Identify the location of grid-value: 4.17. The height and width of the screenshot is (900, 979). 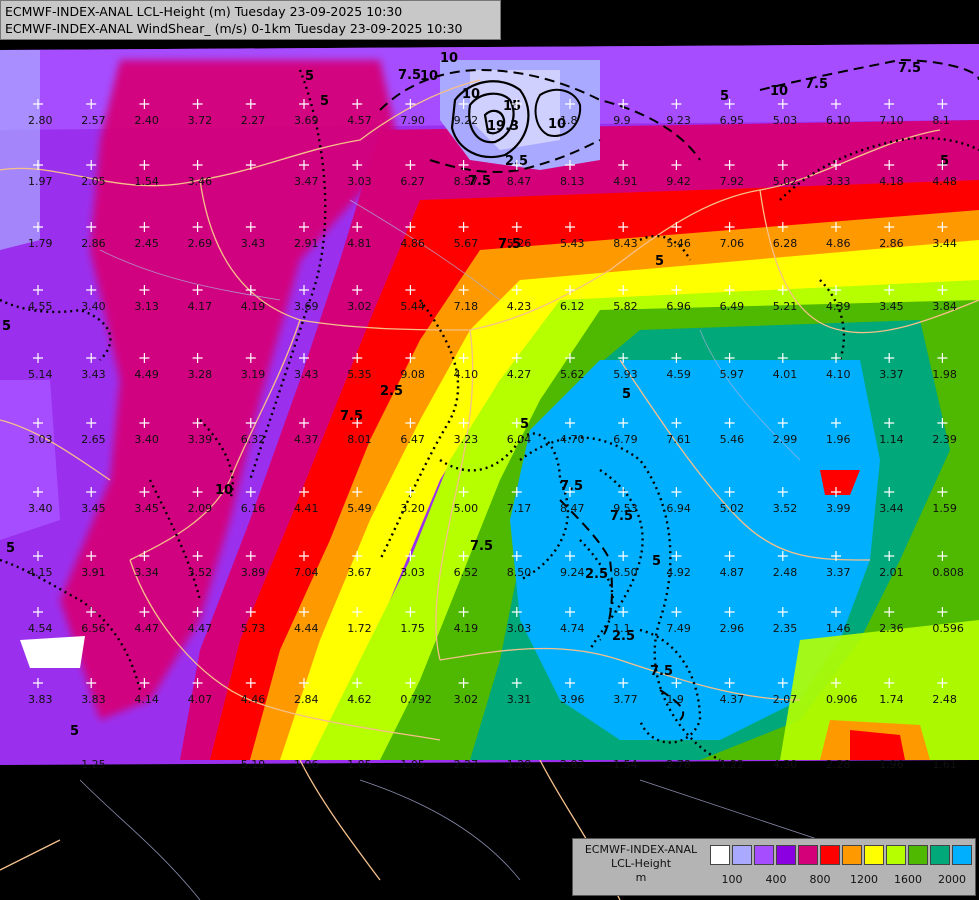
(200, 306).